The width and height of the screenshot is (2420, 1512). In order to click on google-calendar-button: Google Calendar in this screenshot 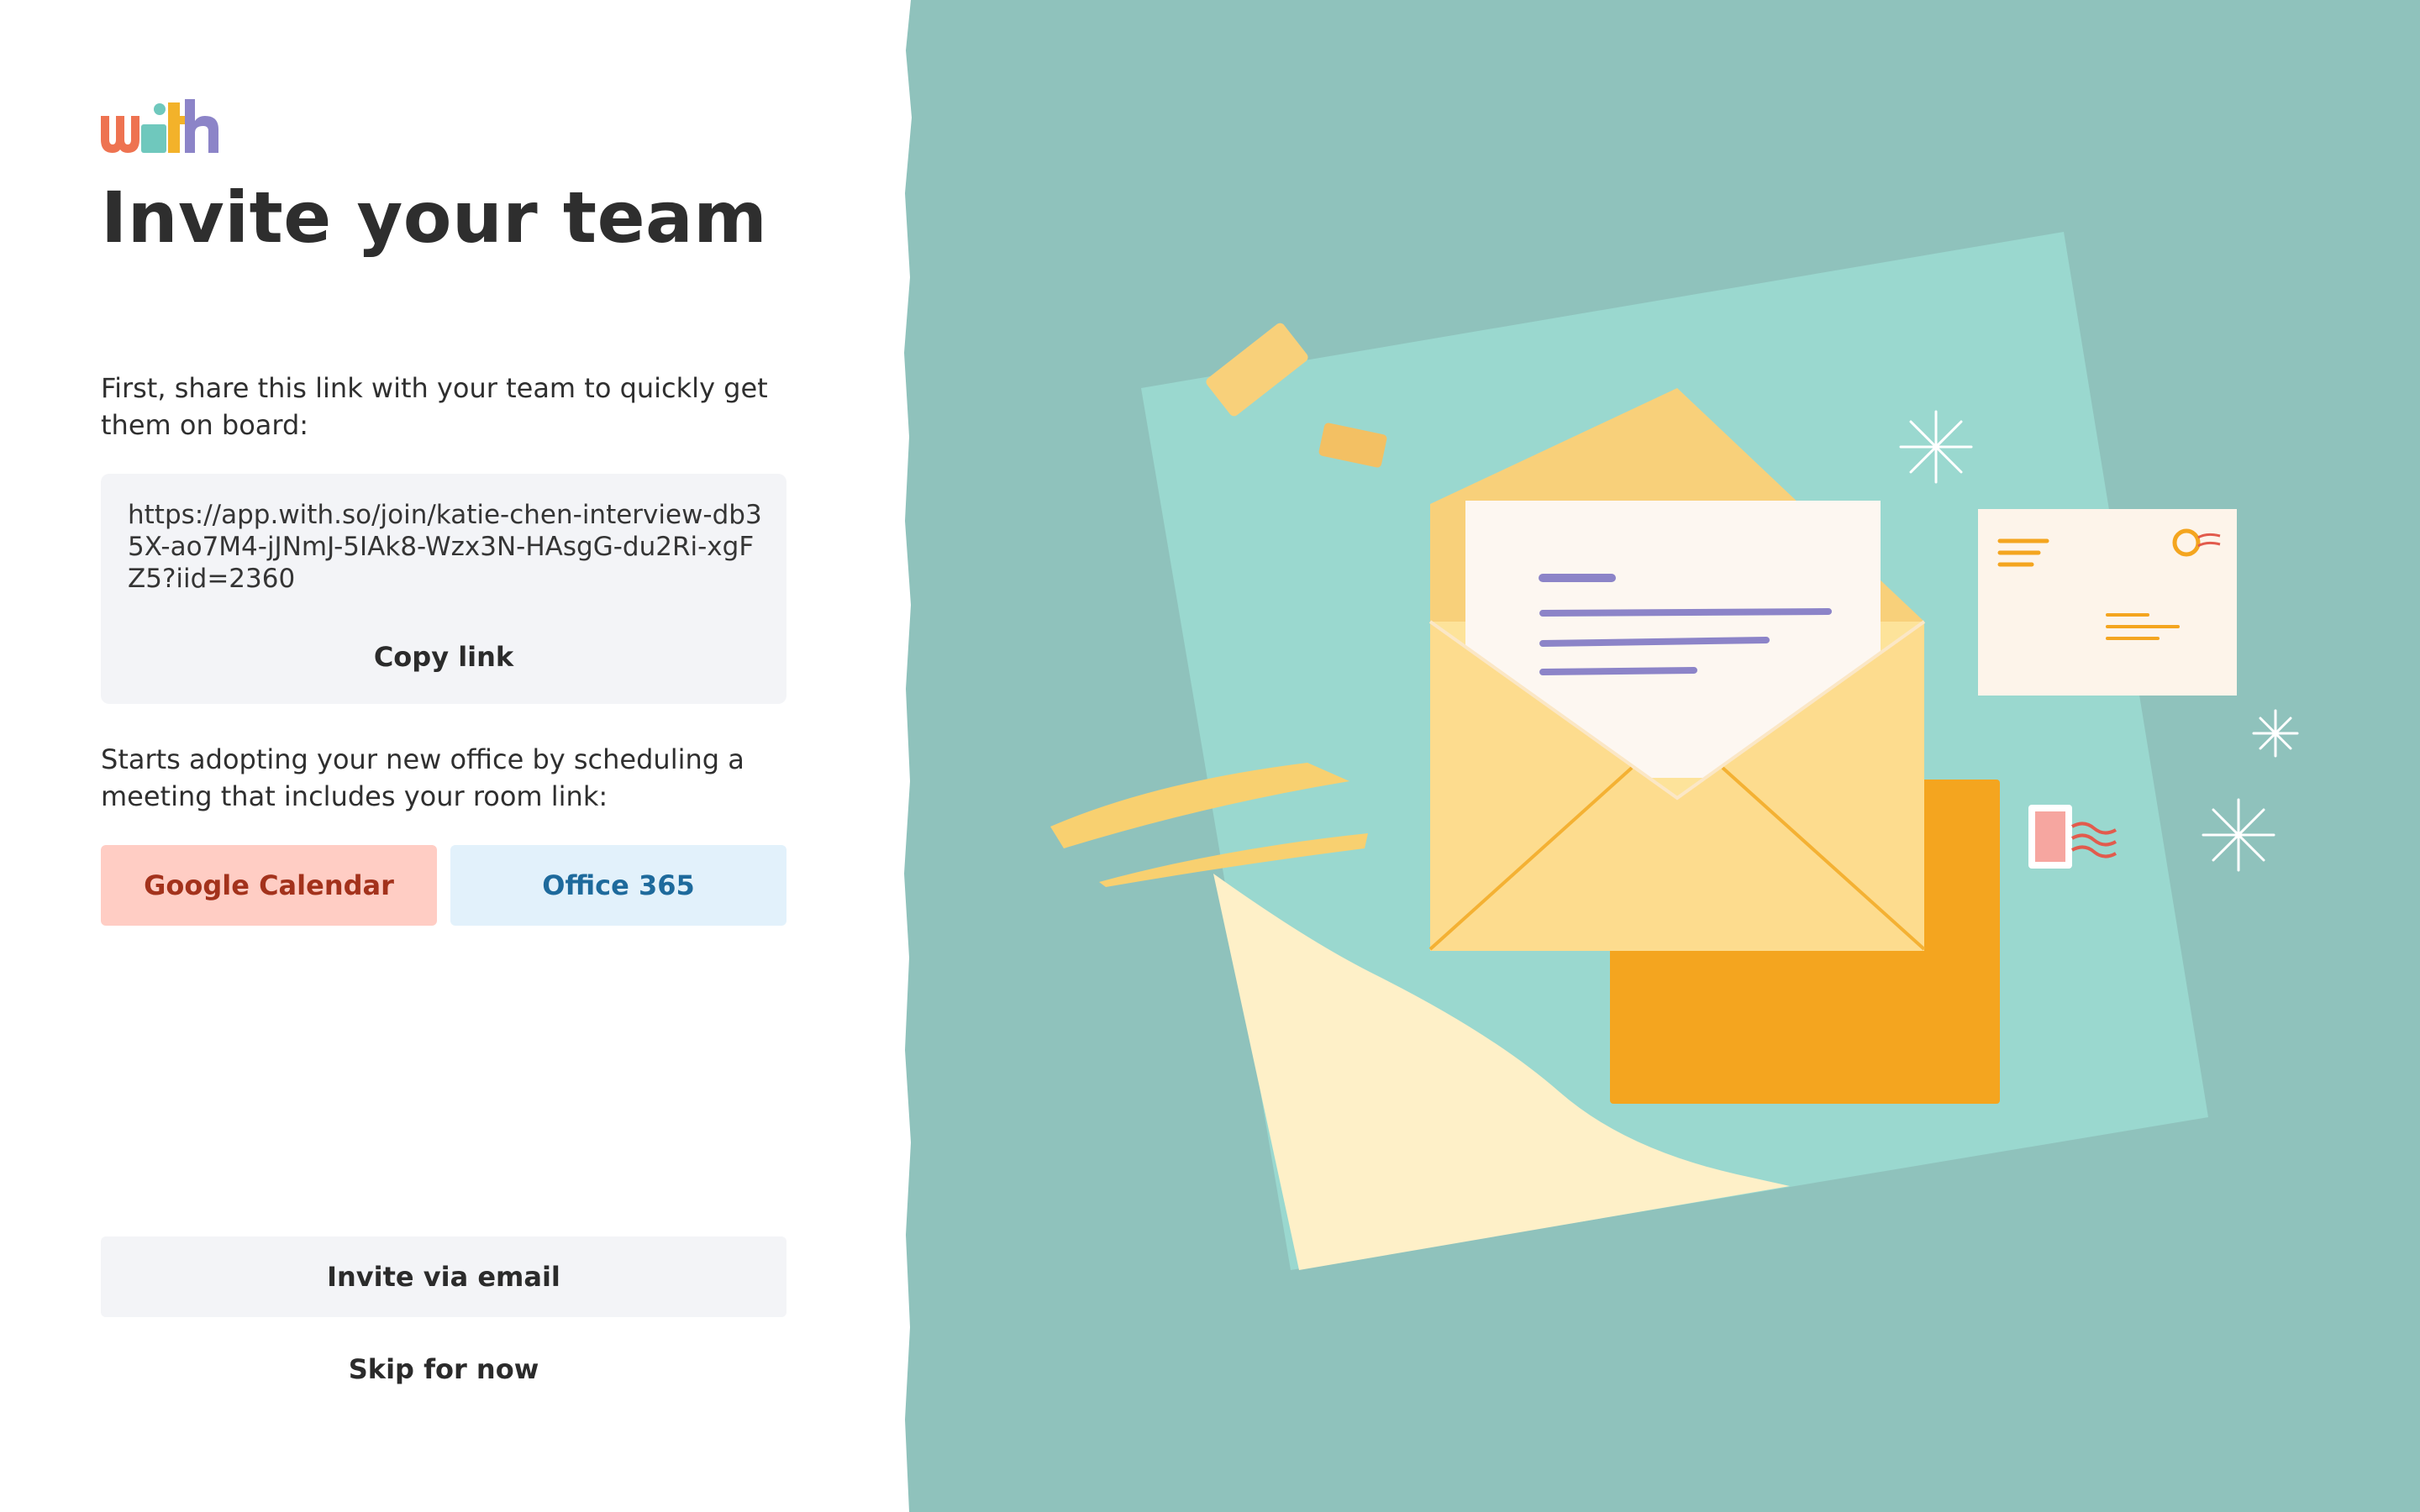, I will do `click(269, 885)`.